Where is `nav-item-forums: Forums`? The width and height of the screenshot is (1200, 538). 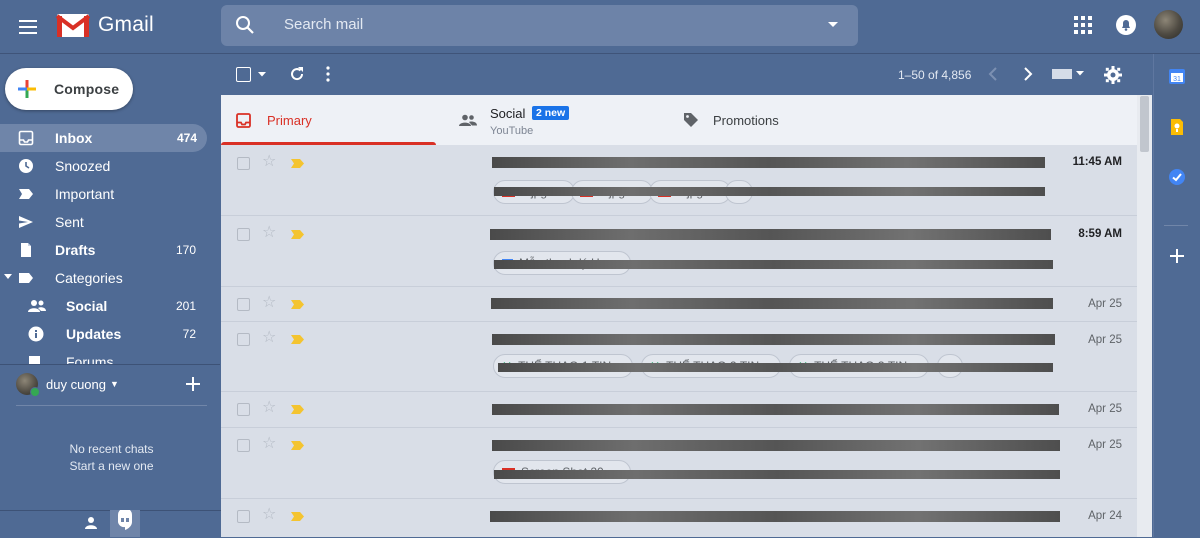
nav-item-forums: Forums is located at coordinates (110, 356).